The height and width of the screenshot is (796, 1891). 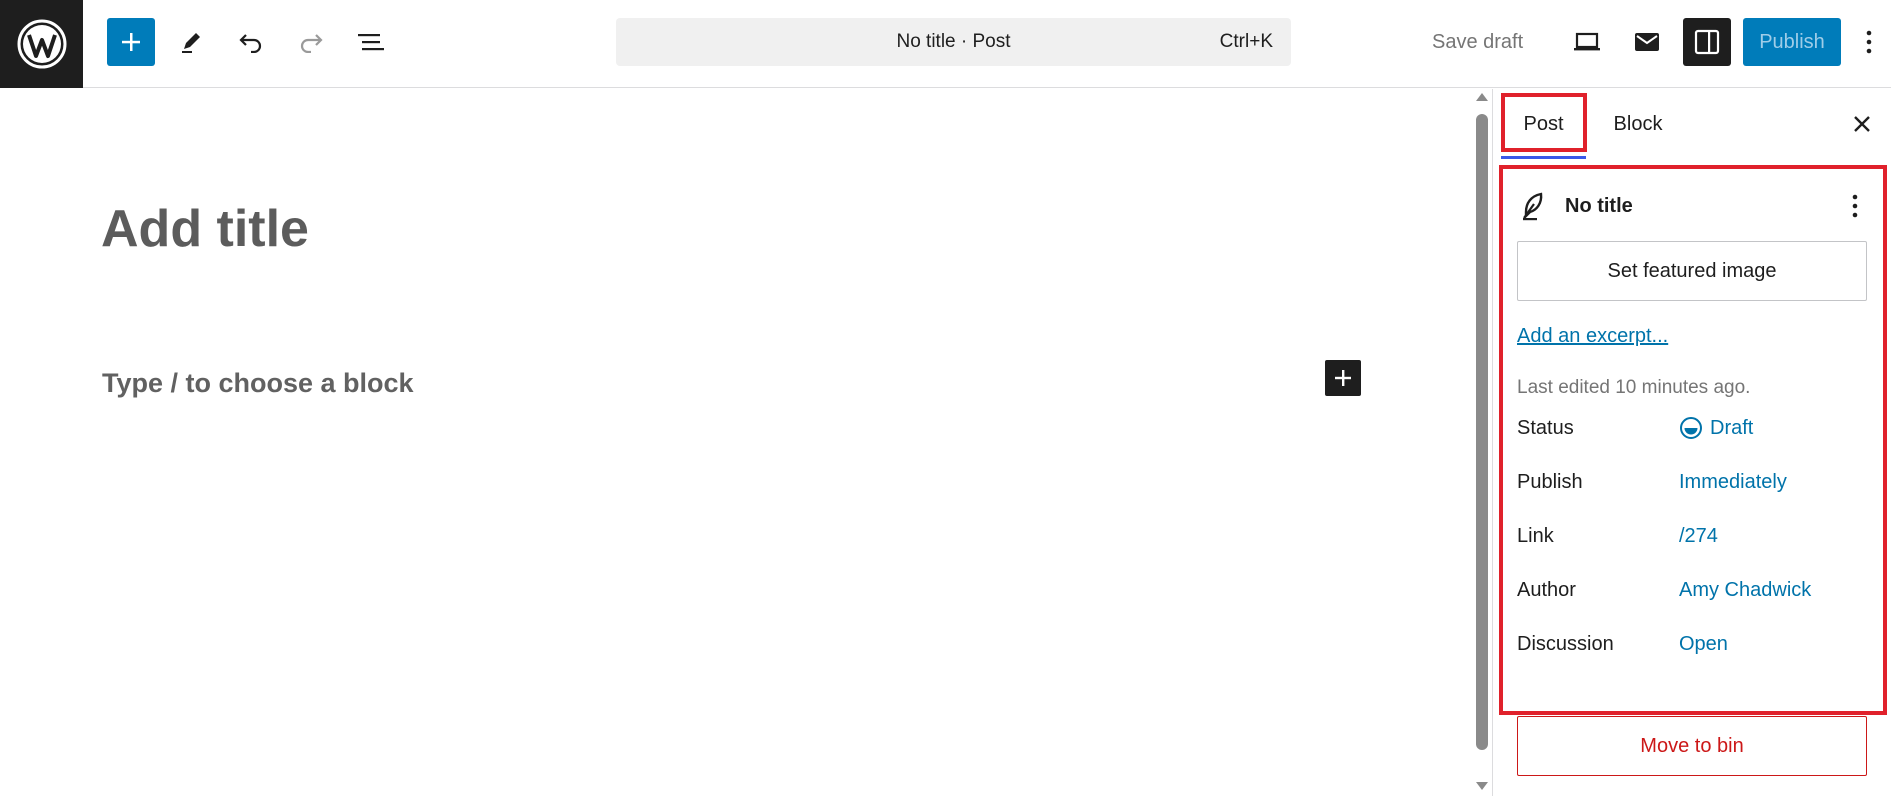 I want to click on feather-icon, so click(x=1533, y=206).